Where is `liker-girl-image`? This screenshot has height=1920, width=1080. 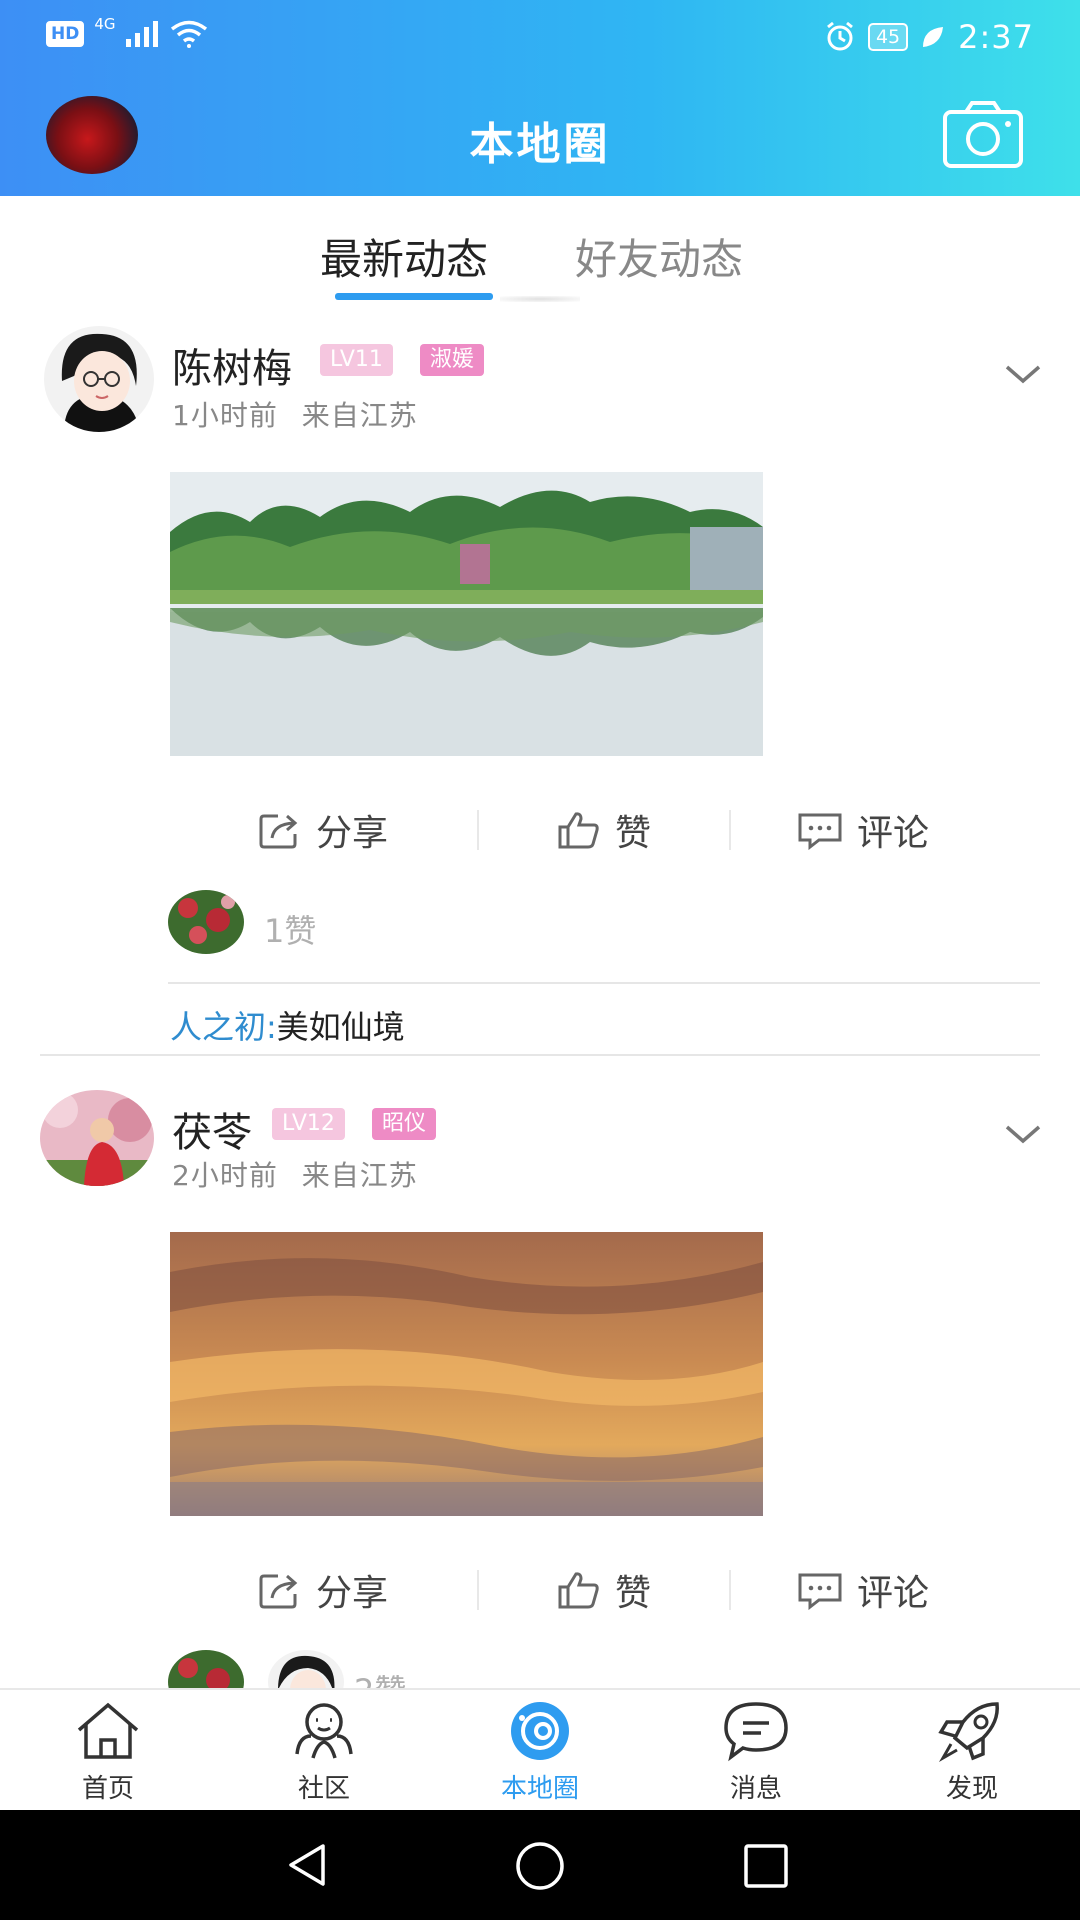 liker-girl-image is located at coordinates (306, 1669).